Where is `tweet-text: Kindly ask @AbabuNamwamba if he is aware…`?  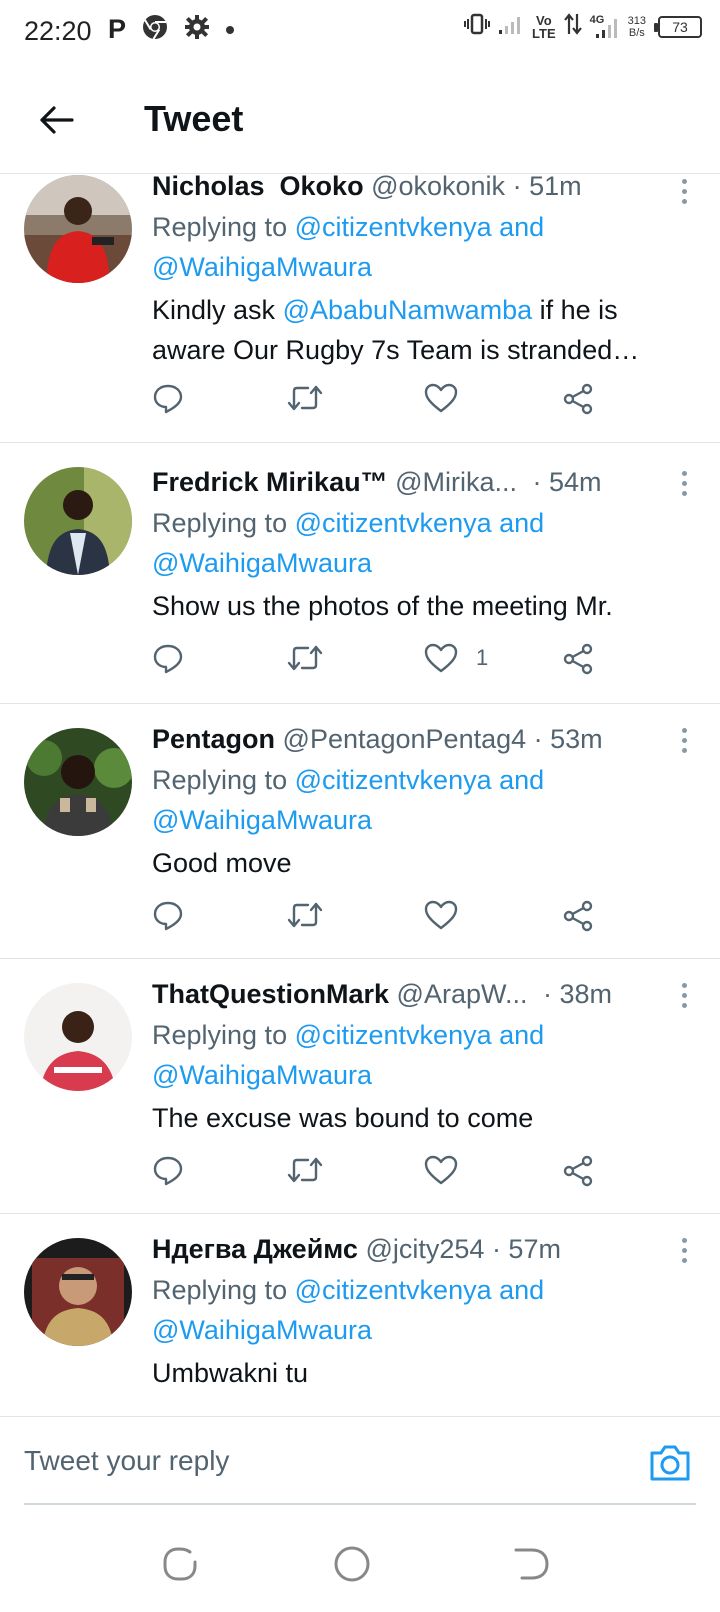
tweet-text: Kindly ask @AbabuNamwamba if he is aware… is located at coordinates (424, 330).